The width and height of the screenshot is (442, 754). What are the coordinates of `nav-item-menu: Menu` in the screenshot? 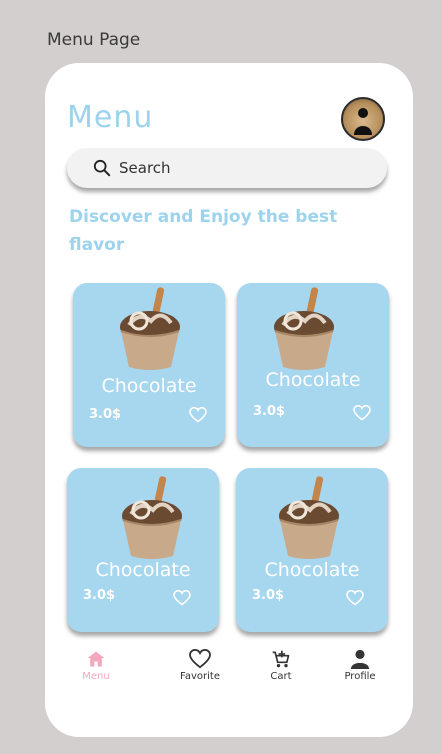 It's located at (96, 665).